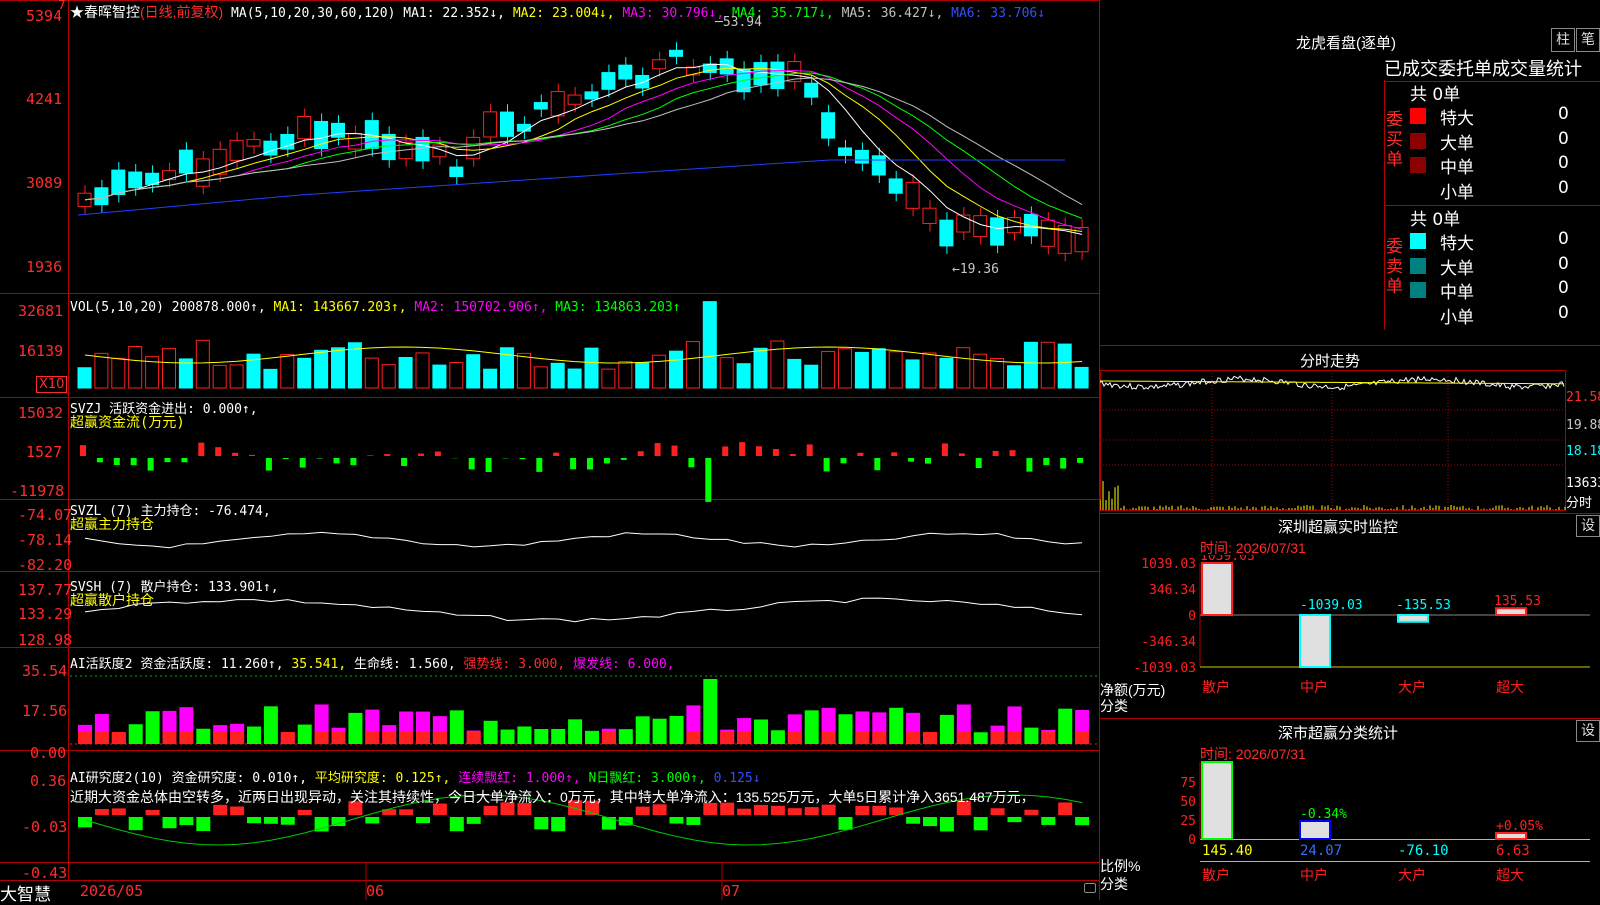  I want to click on ai-activity-bars, so click(583, 711).